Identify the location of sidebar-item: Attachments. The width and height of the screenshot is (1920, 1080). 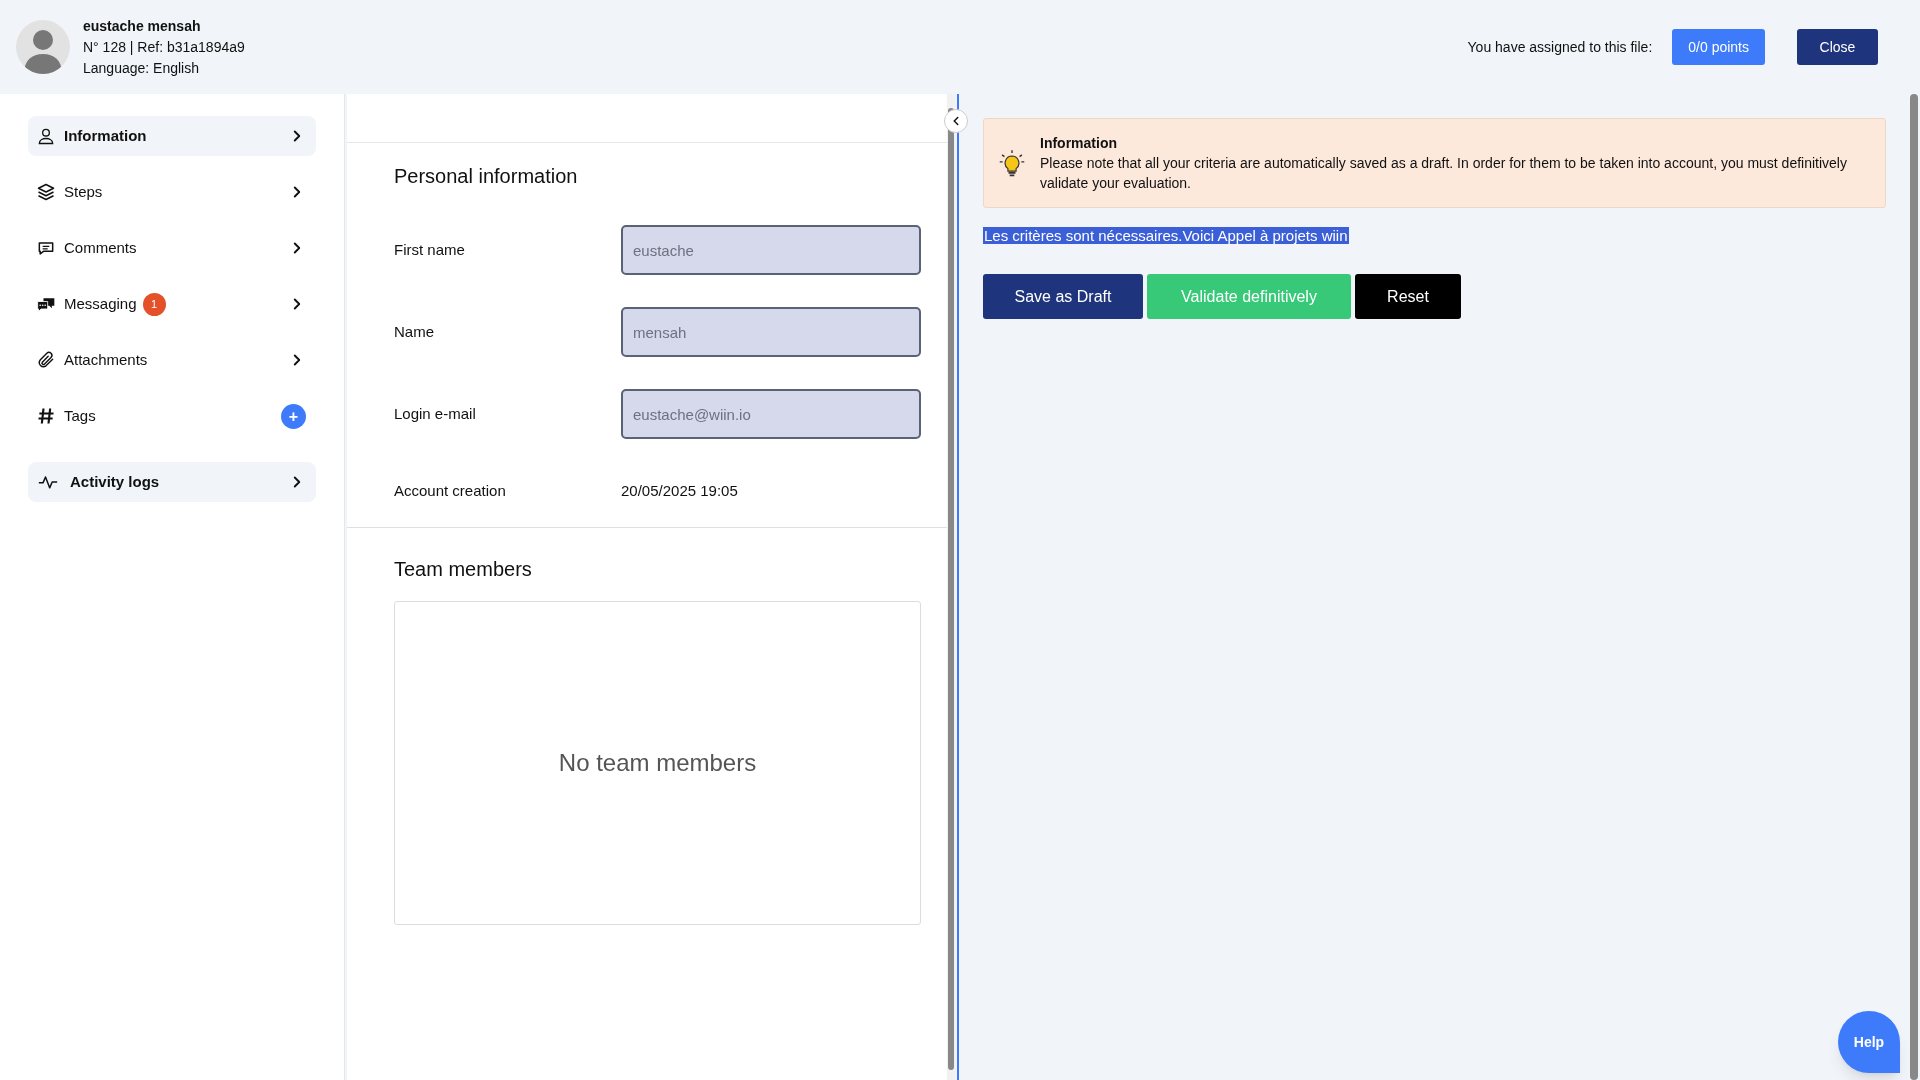
(172, 360).